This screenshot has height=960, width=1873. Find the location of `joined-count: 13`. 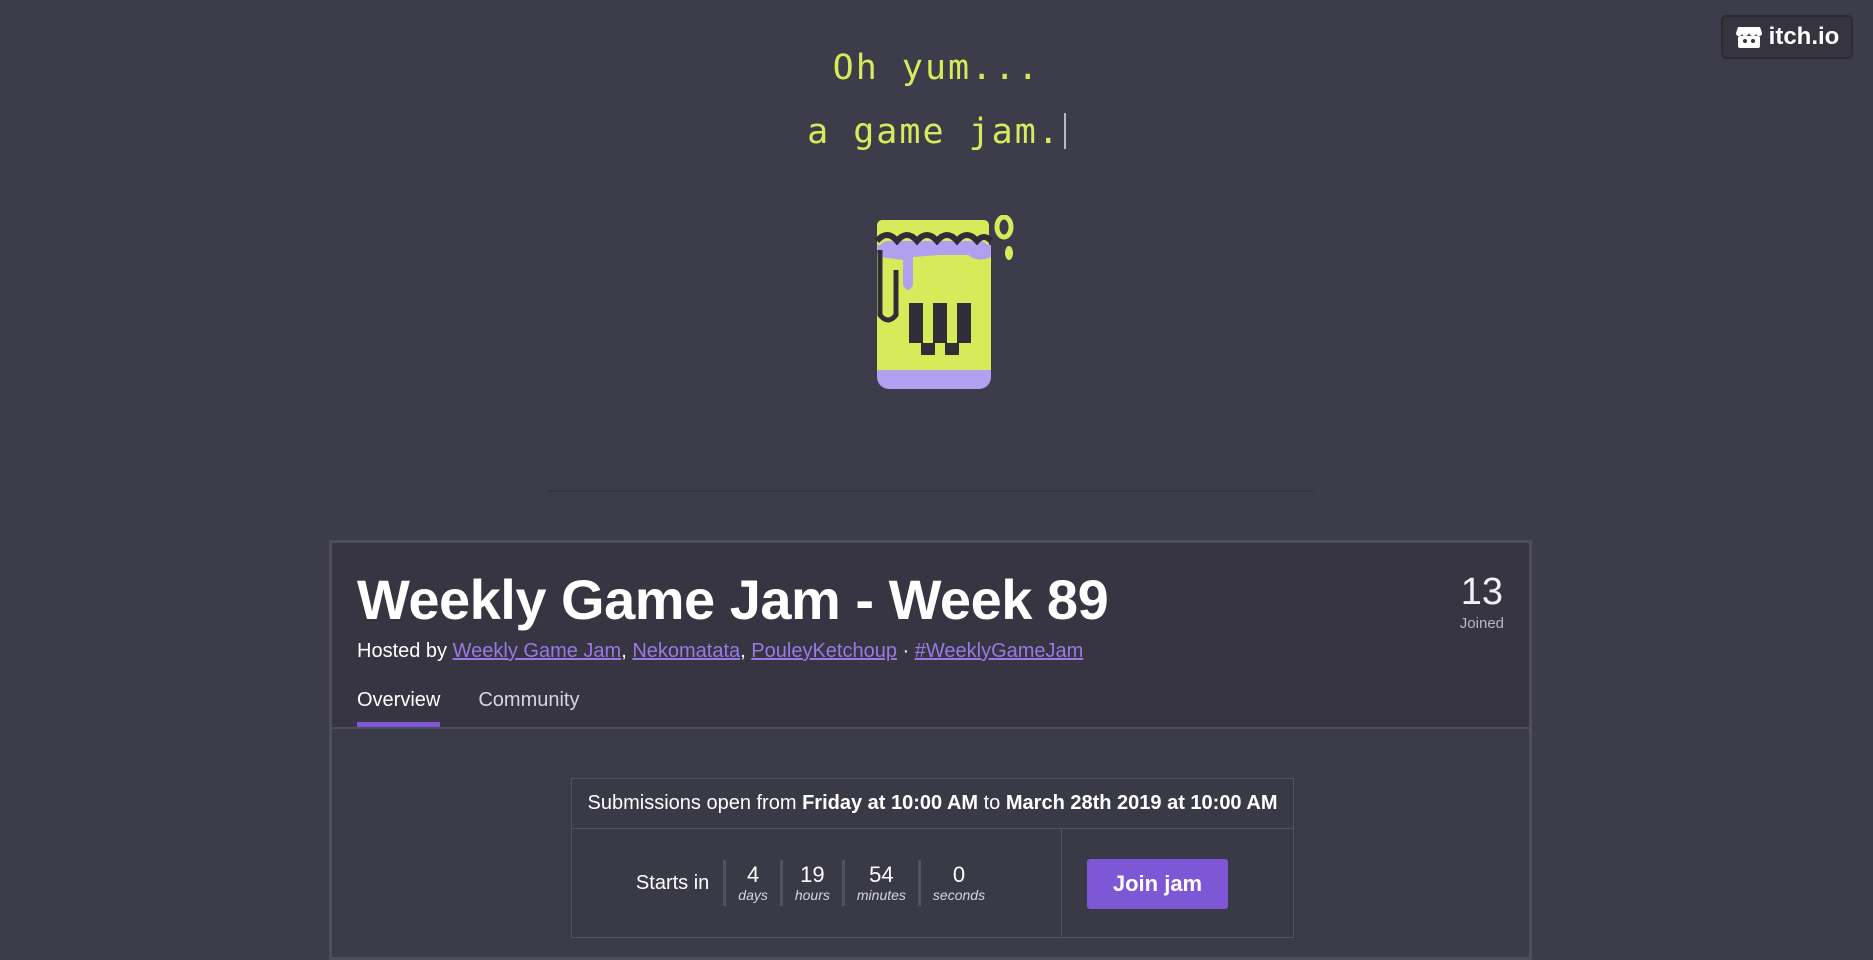

joined-count: 13 is located at coordinates (1482, 592).